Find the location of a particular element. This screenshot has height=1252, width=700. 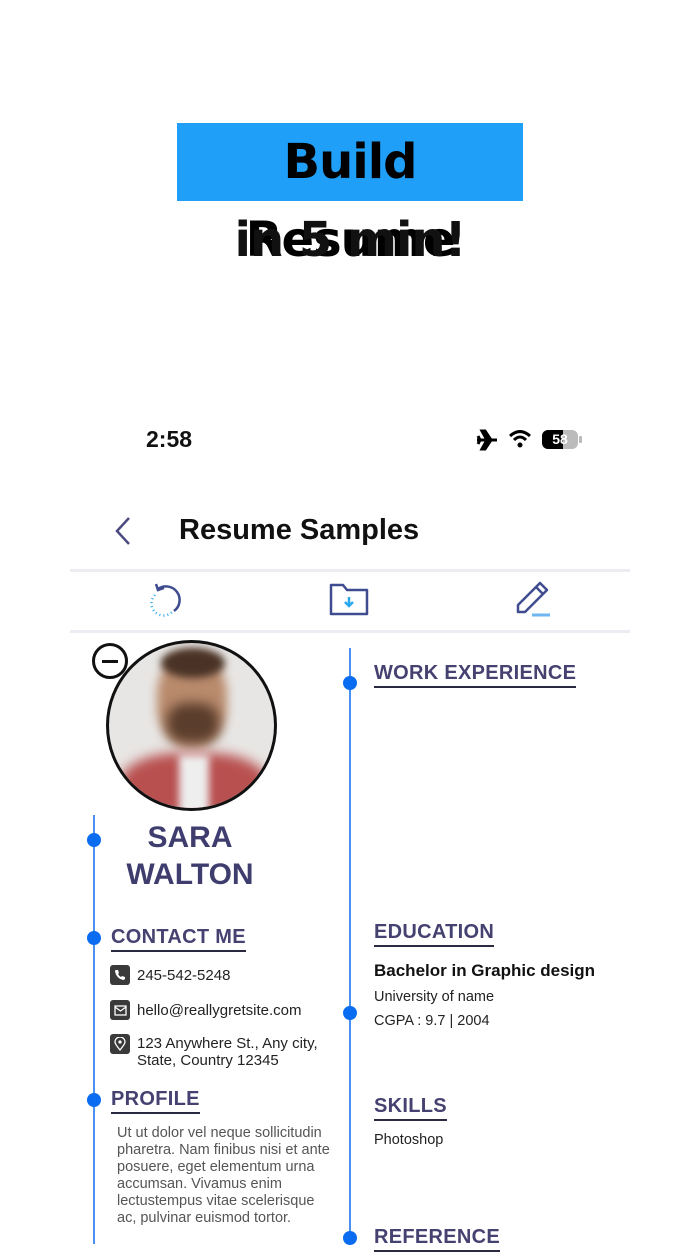

profile-heading: PROFILE is located at coordinates (155, 1101).